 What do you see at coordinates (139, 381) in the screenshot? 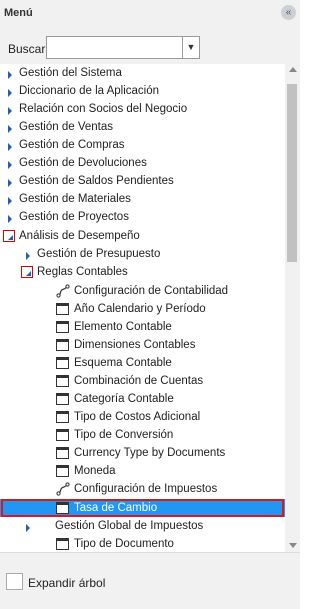
I see `tree-item-label: Combinación de Cuentas` at bounding box center [139, 381].